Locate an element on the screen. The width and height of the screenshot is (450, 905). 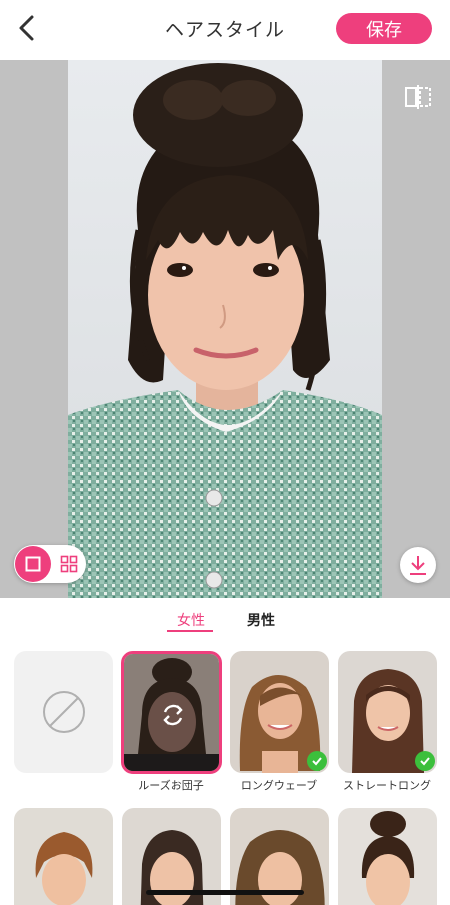
style-card-none is located at coordinates (63, 712).